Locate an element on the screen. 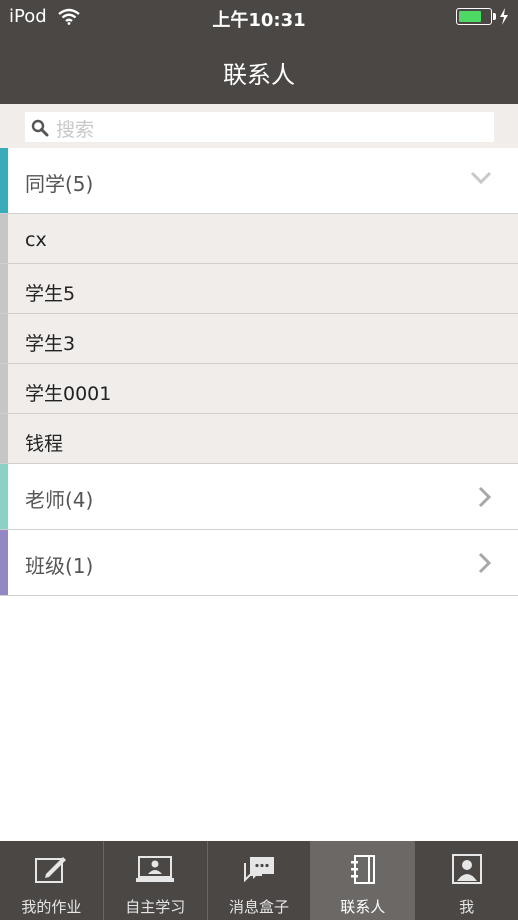 This screenshot has height=920, width=518. search-icon is located at coordinates (40, 130).